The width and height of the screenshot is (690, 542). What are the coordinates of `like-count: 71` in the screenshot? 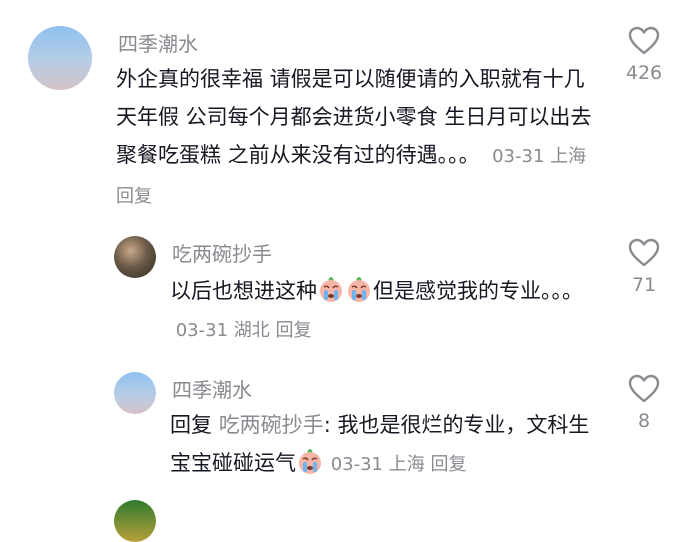 It's located at (644, 285).